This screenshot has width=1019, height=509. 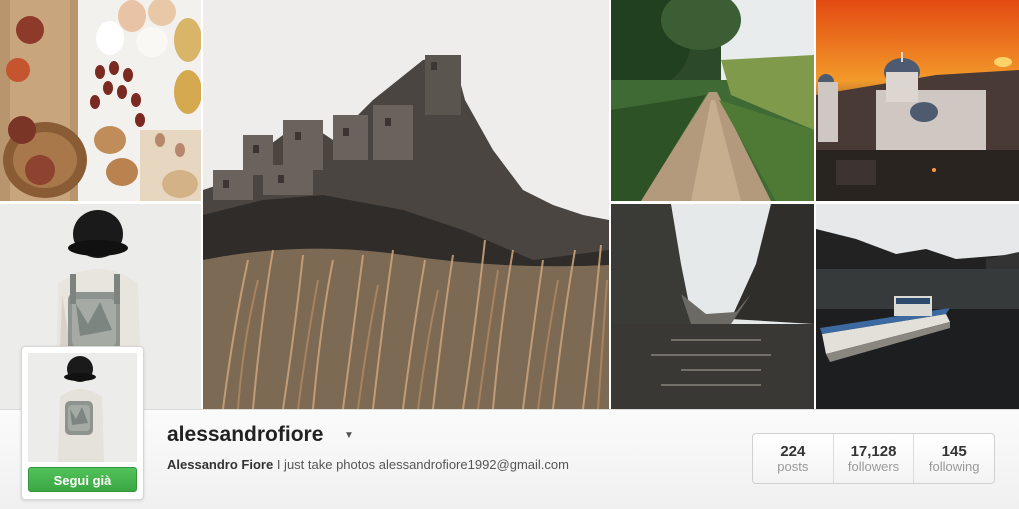 What do you see at coordinates (917, 100) in the screenshot?
I see `photo-sunset-church` at bounding box center [917, 100].